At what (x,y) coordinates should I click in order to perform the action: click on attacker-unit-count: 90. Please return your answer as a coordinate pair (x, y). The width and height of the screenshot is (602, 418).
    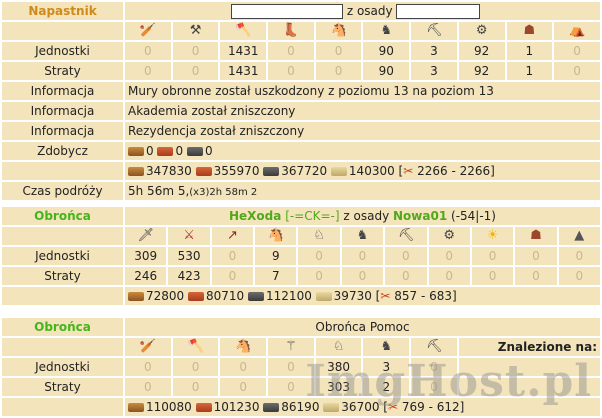
    Looking at the image, I should click on (386, 71).